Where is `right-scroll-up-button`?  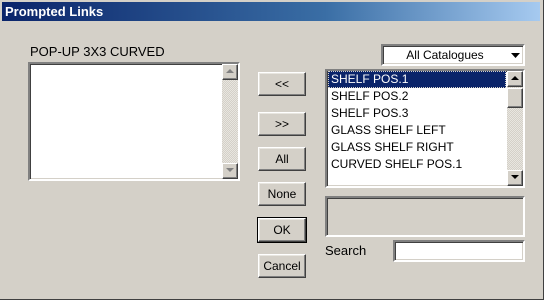 right-scroll-up-button is located at coordinates (515, 79).